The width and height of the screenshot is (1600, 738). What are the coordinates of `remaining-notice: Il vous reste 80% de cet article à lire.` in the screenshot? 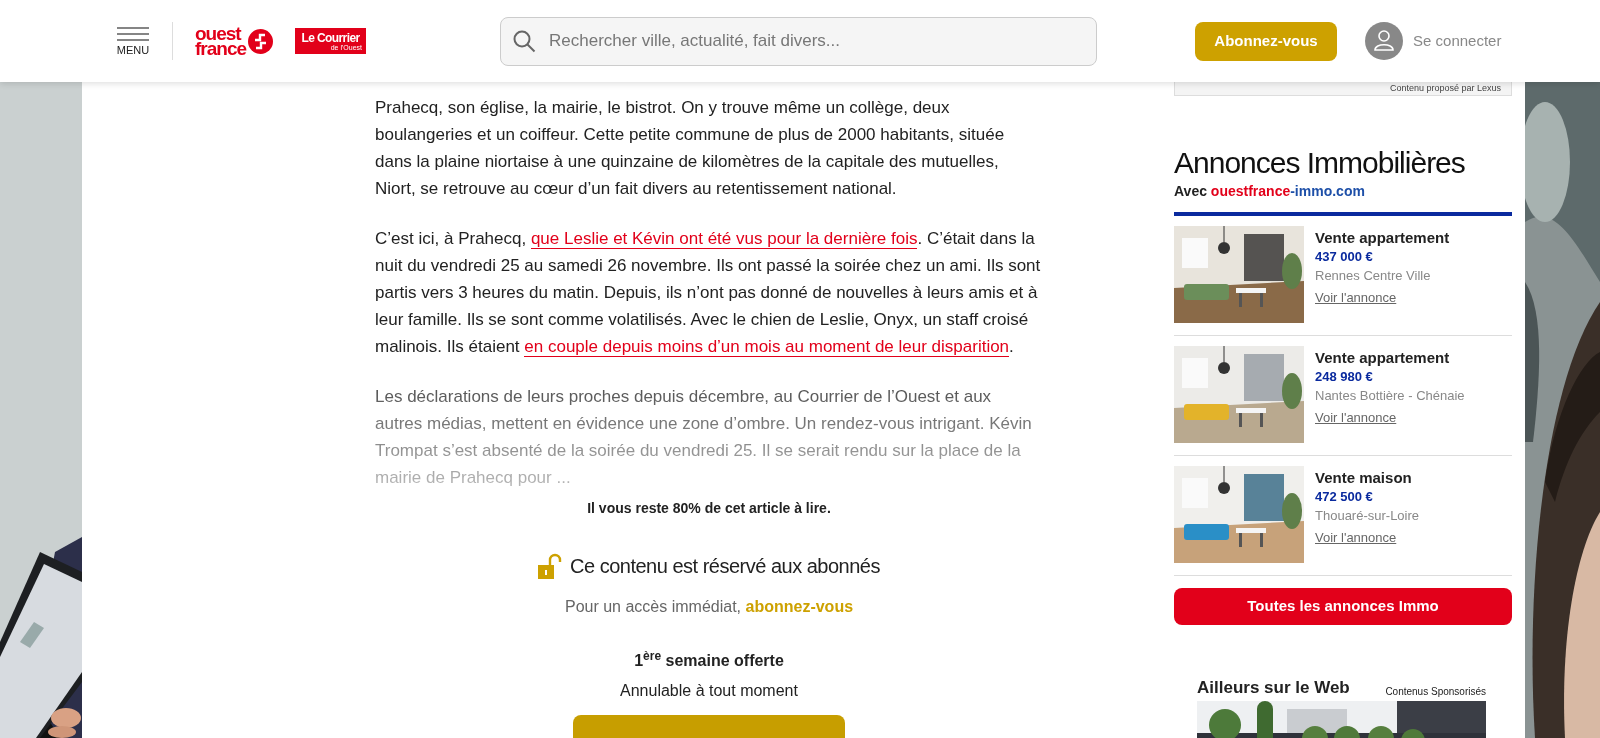 It's located at (709, 508).